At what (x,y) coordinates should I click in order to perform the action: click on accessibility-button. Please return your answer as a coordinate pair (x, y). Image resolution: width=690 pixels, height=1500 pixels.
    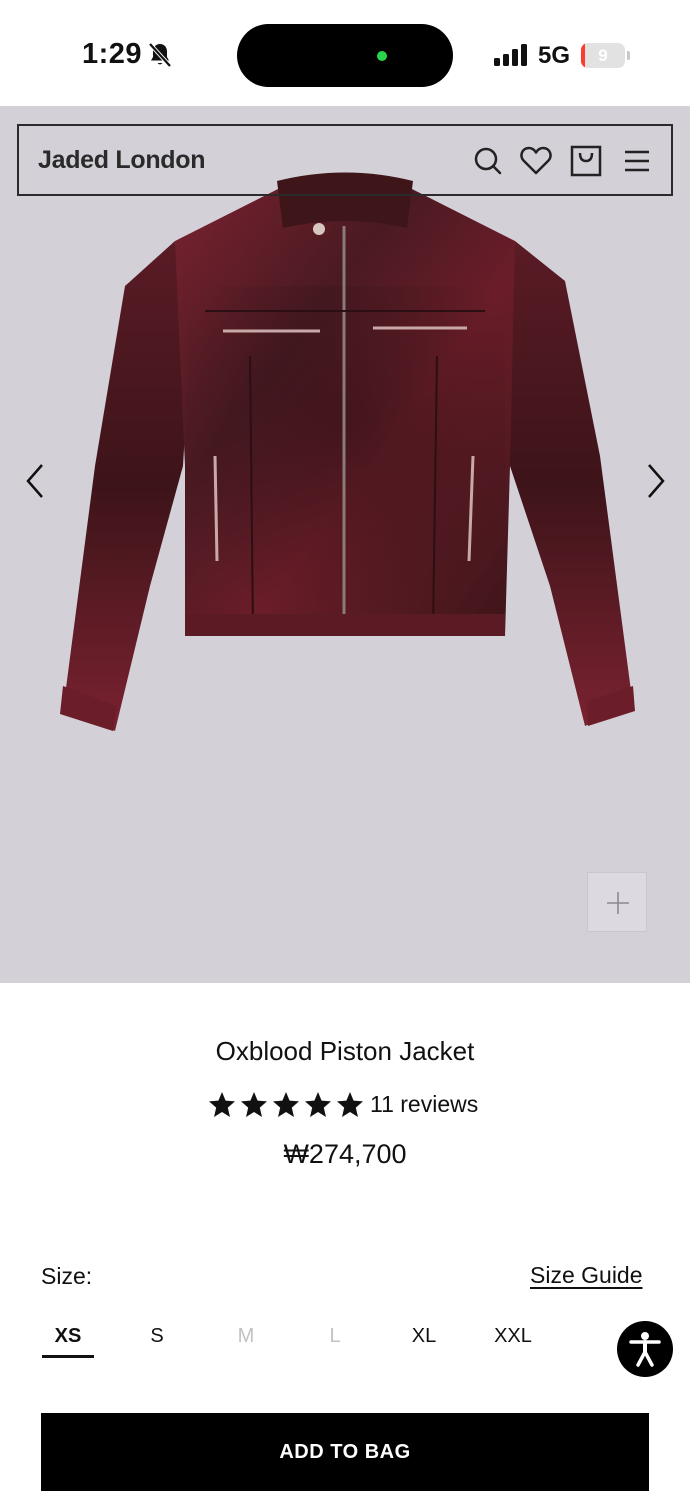
    Looking at the image, I should click on (645, 1349).